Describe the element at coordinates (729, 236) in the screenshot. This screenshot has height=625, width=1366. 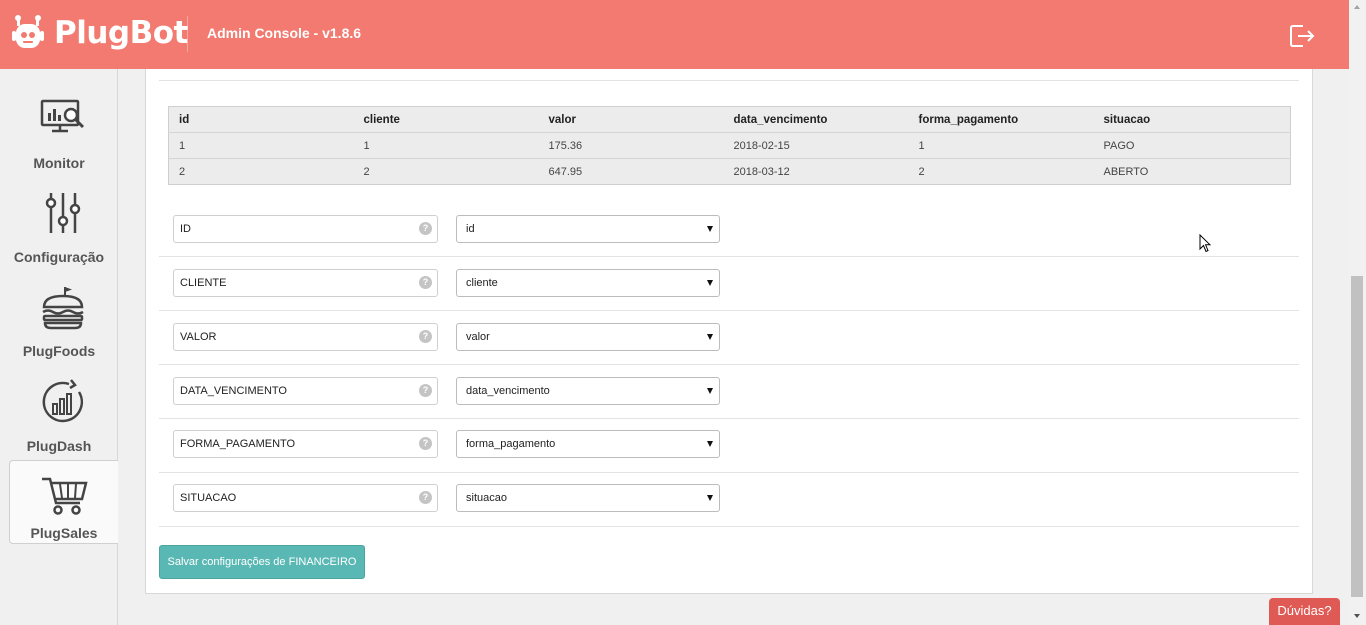
I see `mapping-row-id: ? id` at that location.